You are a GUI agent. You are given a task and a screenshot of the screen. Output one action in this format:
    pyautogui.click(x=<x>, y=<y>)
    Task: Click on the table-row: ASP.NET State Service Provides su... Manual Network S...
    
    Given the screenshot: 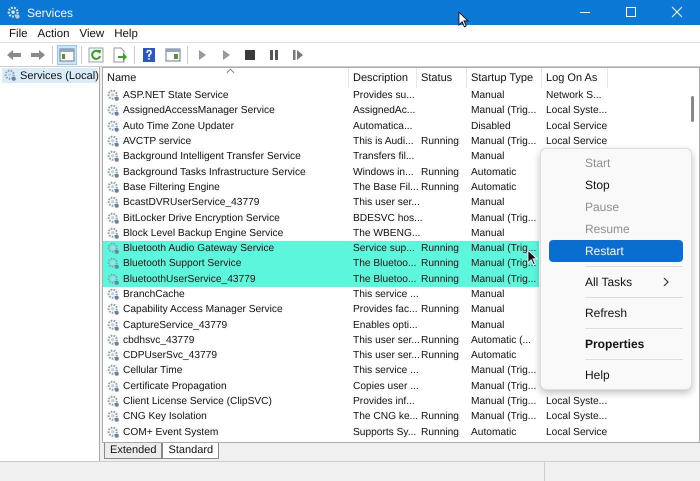 What is the action you would take?
    pyautogui.click(x=401, y=96)
    